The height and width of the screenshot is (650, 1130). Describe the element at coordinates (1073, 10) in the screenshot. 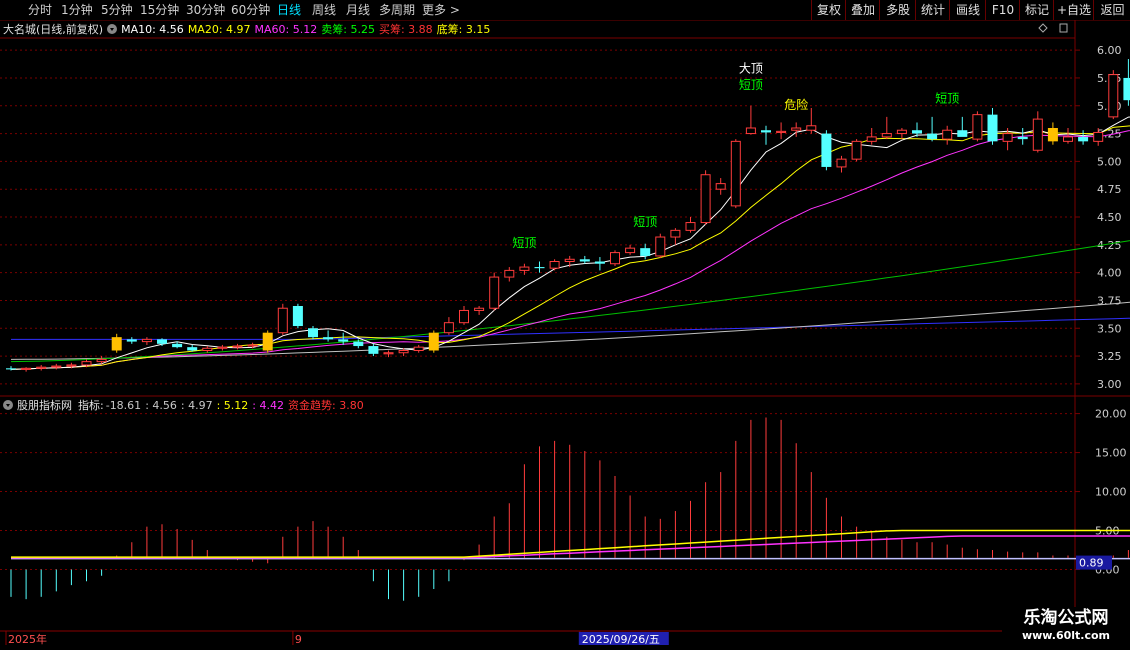

I see `tool-button-7: +自选` at that location.